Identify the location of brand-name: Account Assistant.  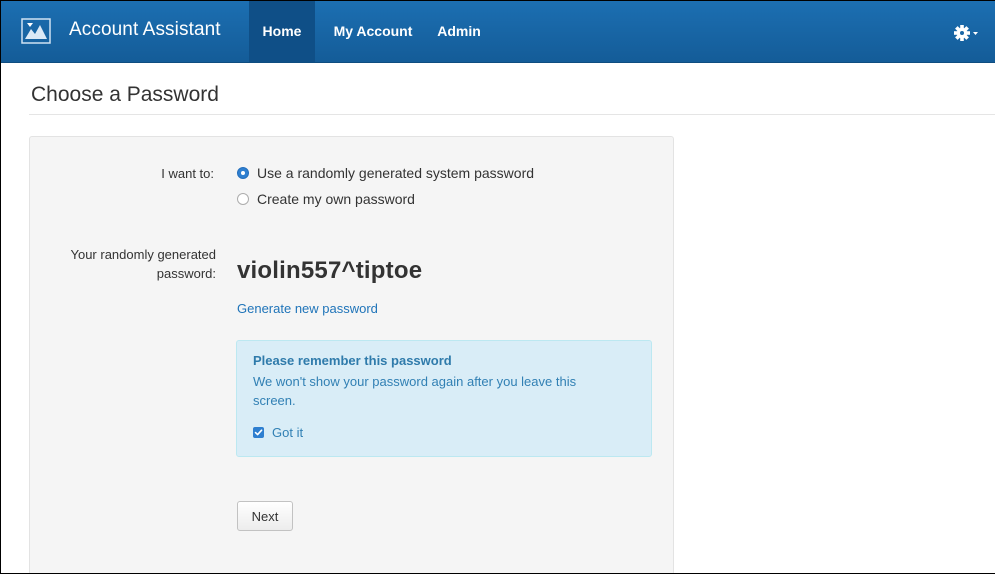
(145, 30).